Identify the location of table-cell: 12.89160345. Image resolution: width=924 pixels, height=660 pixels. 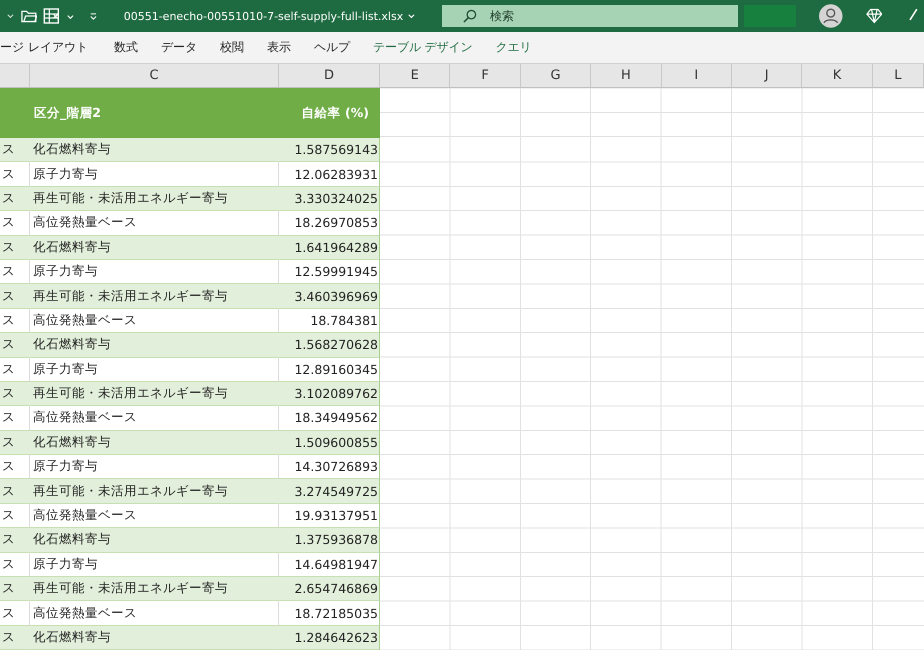
(336, 369).